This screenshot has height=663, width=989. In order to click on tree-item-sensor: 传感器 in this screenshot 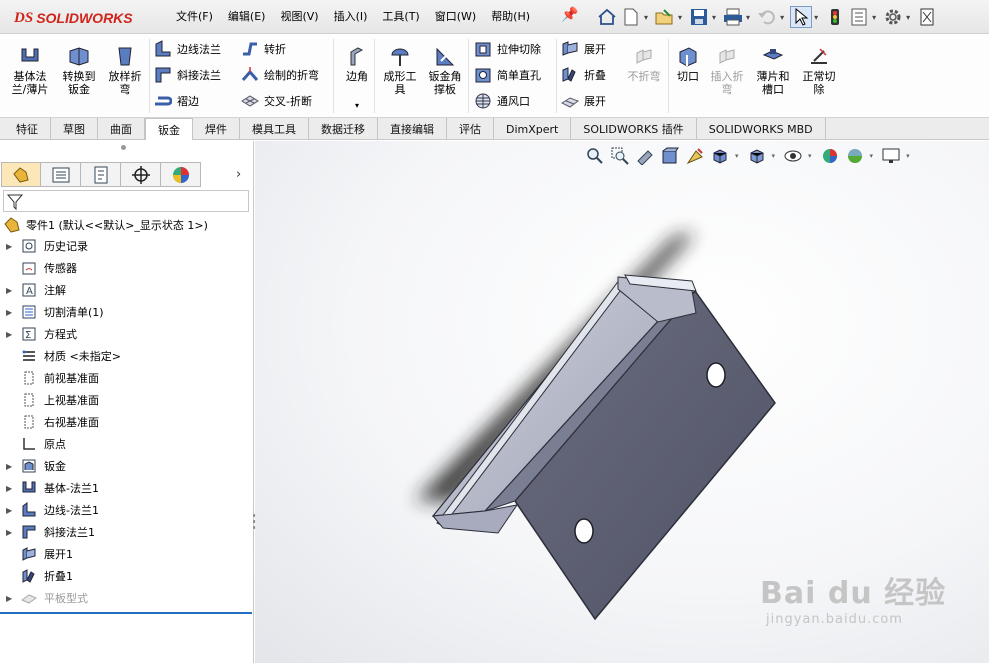, I will do `click(126, 268)`.